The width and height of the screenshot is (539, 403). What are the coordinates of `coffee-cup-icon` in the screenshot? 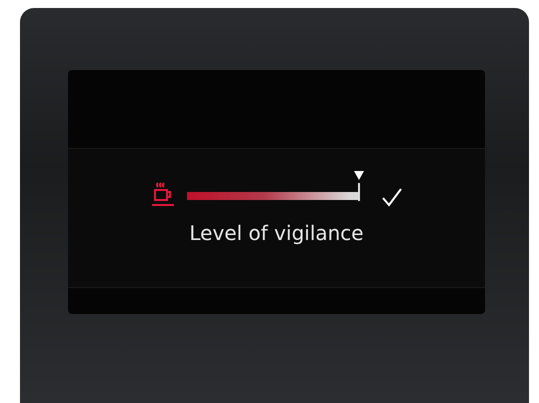 It's located at (163, 194).